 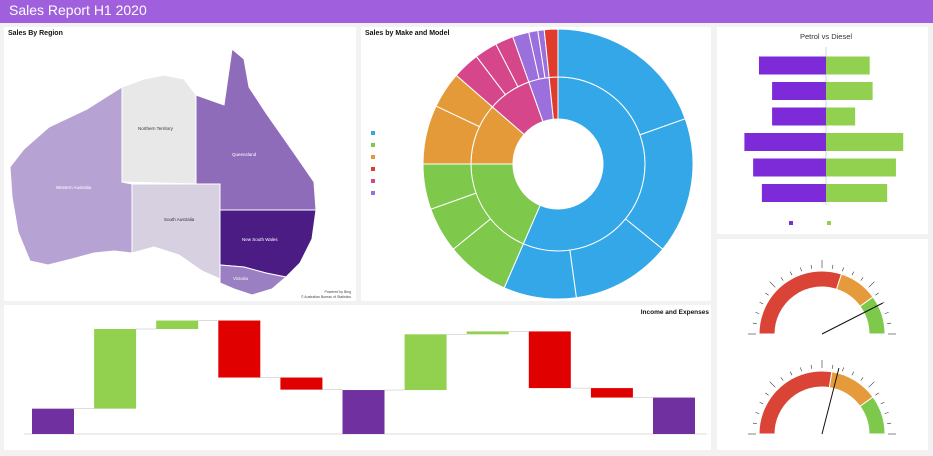 I want to click on region-south-australia, so click(x=176, y=231).